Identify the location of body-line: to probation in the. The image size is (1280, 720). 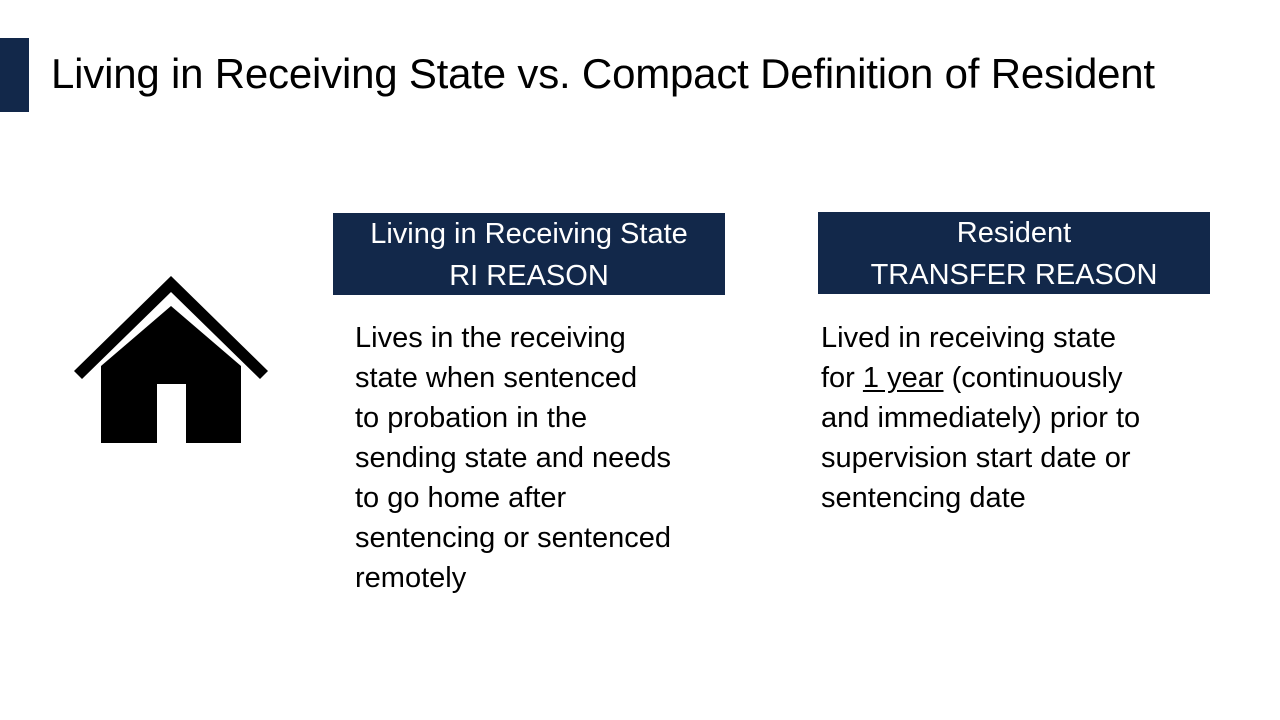
(471, 418).